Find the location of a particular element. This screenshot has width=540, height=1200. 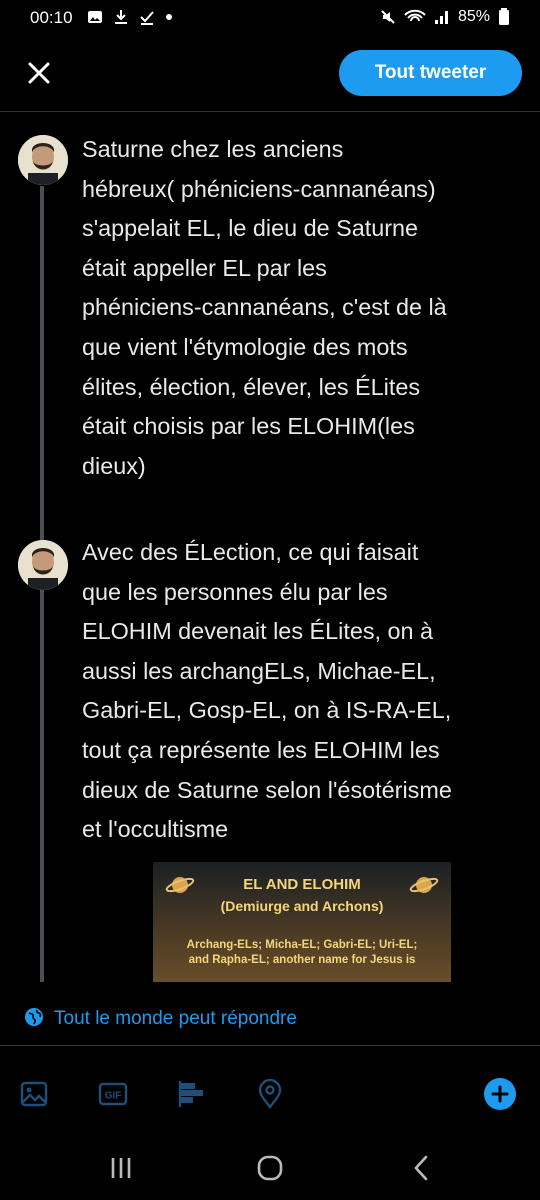

battery-icon is located at coordinates (504, 16).